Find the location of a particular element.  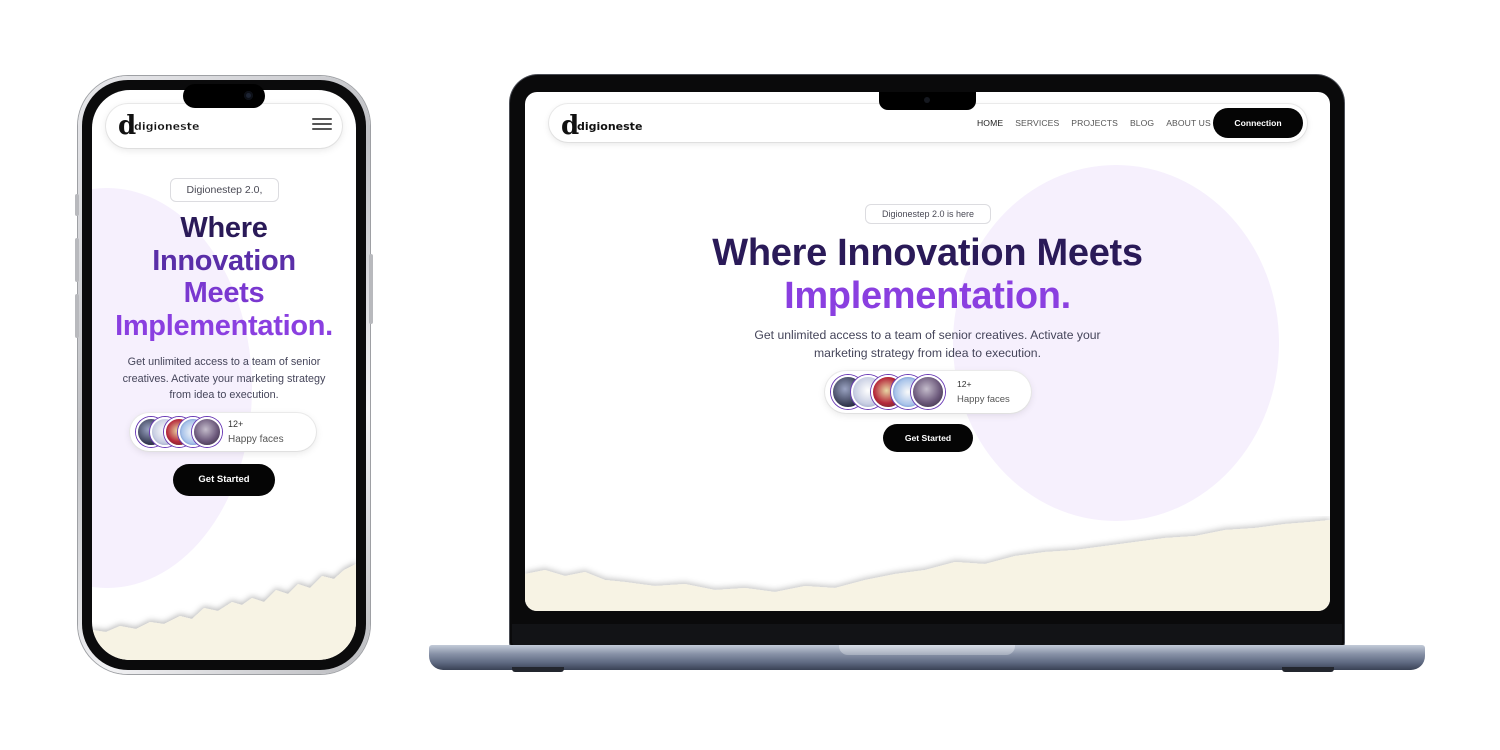

nav-item-blog: BLOG is located at coordinates (1142, 123).